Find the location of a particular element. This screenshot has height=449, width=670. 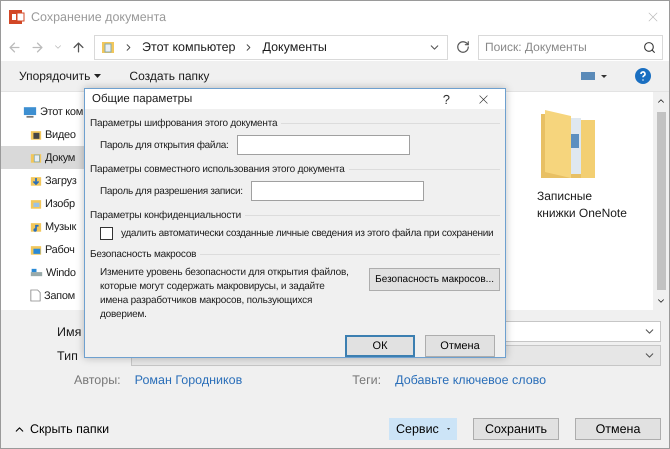

section-heading: Безопасность макросов is located at coordinates (143, 254).